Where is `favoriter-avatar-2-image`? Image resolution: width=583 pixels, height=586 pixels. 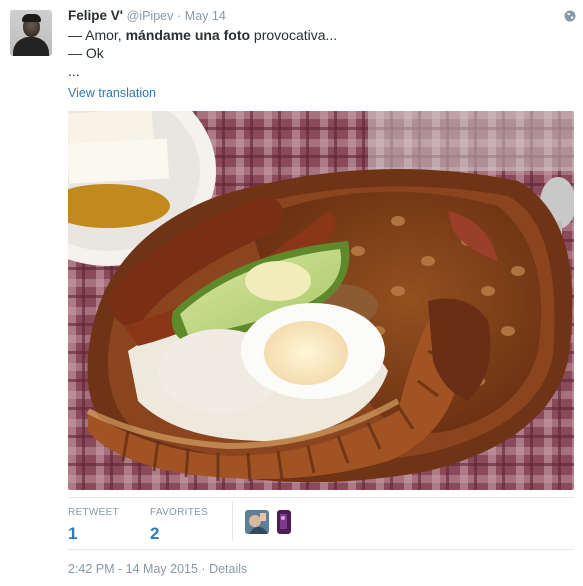 favoriter-avatar-2-image is located at coordinates (284, 522).